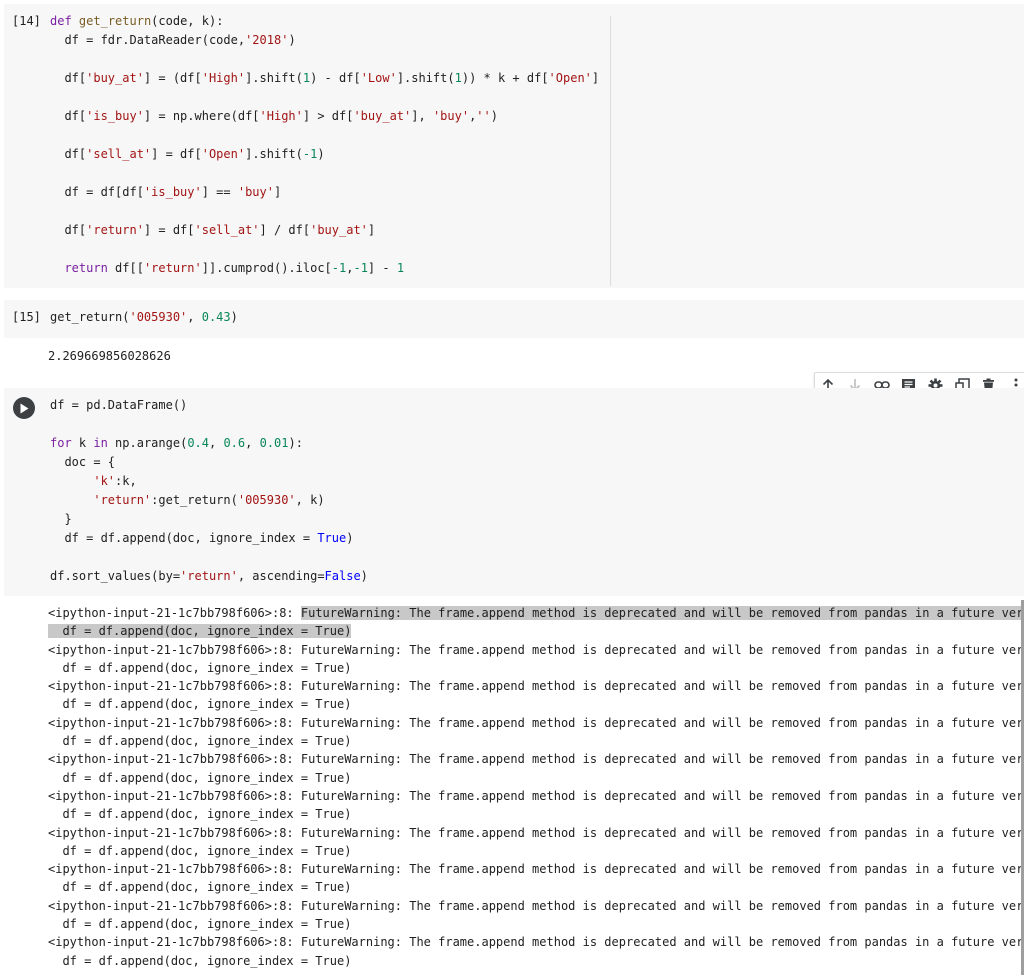  What do you see at coordinates (610, 151) in the screenshot?
I see `ruler-line` at bounding box center [610, 151].